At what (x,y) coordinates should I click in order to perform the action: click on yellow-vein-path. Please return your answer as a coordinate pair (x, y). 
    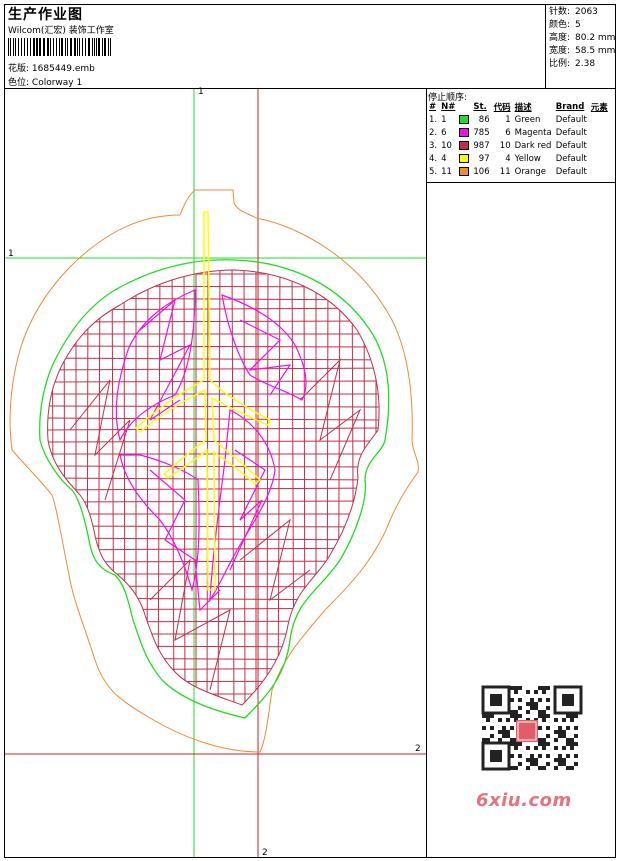
    Looking at the image, I should click on (202, 401).